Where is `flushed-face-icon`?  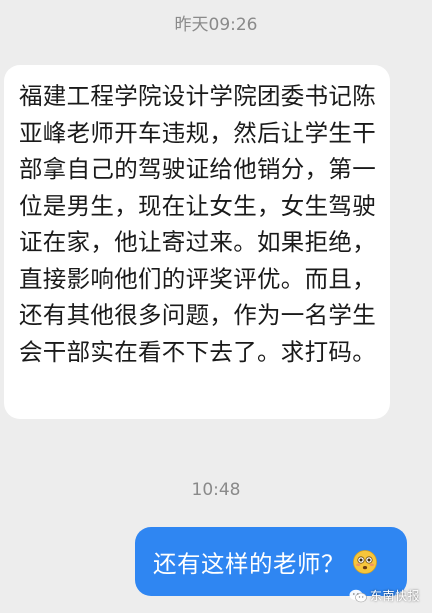
flushed-face-icon is located at coordinates (365, 561).